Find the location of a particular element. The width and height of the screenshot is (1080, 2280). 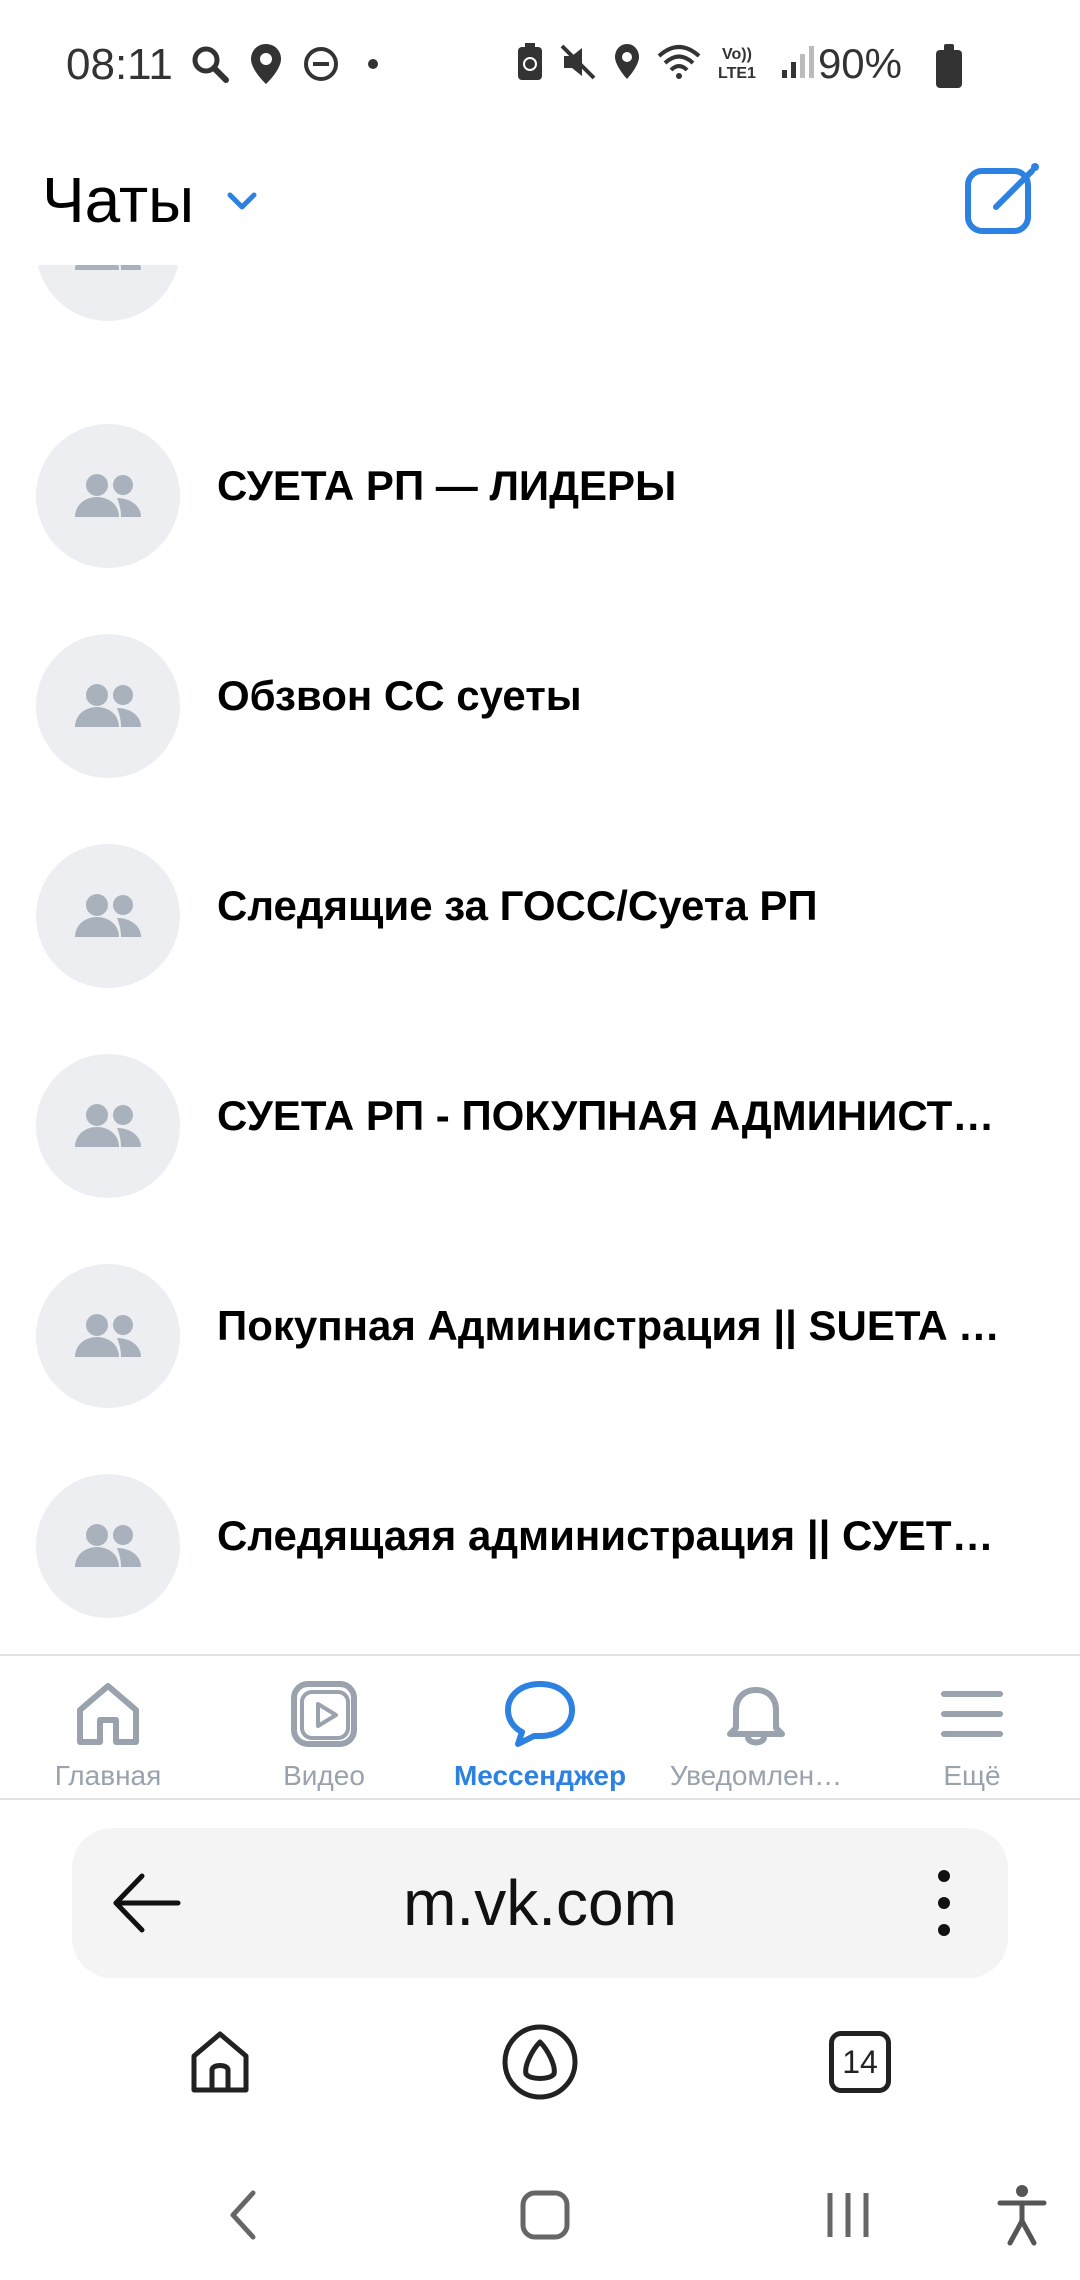

browser-toolbar: 14 is located at coordinates (540, 2065).